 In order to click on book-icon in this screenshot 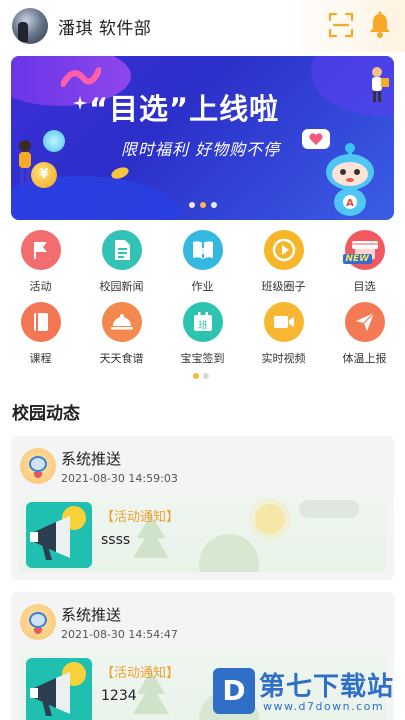, I will do `click(202, 250)`.